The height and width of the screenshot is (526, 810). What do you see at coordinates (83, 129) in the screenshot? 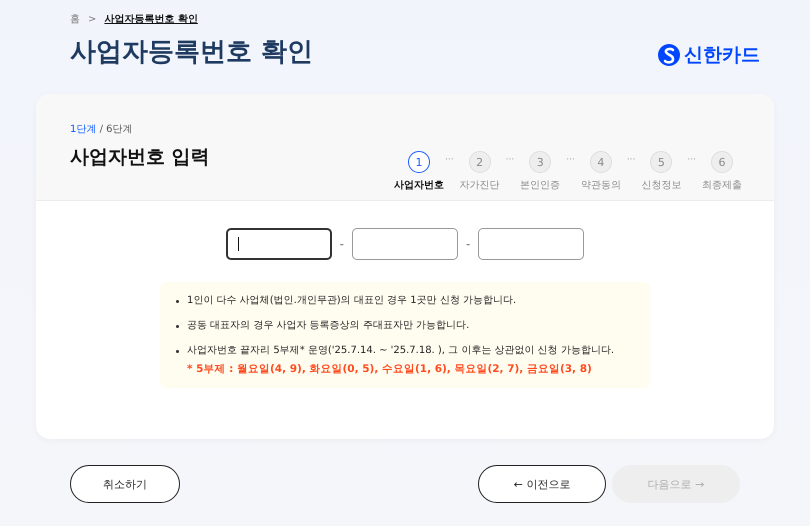
I see `current-step: 1단계` at bounding box center [83, 129].